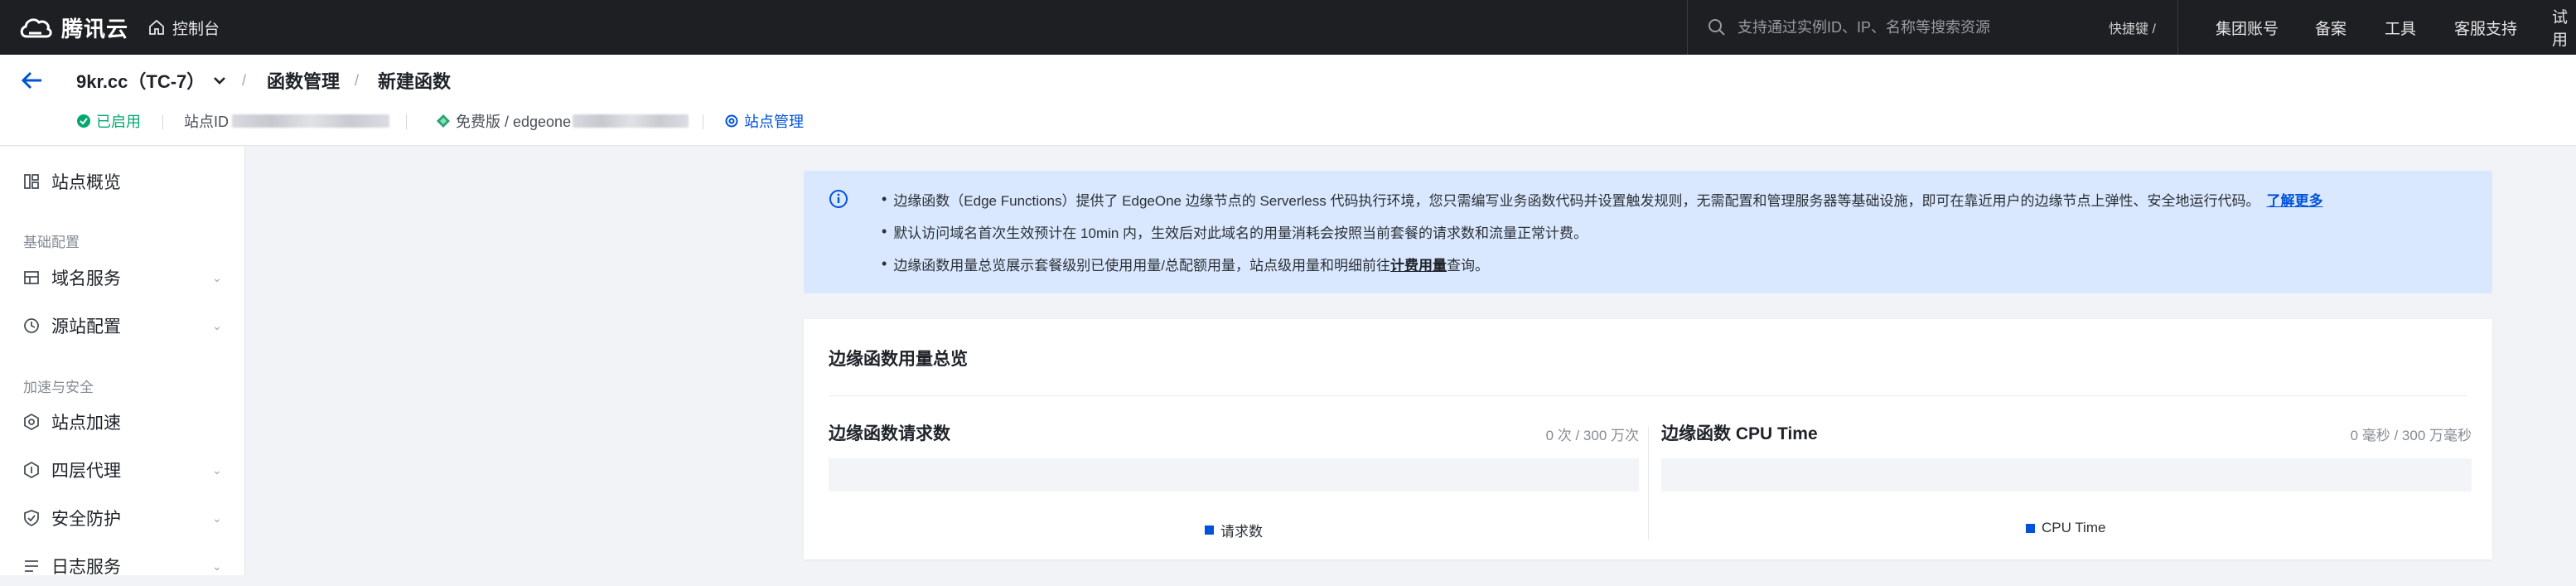 The image size is (2576, 586). I want to click on accel-icon, so click(31, 422).